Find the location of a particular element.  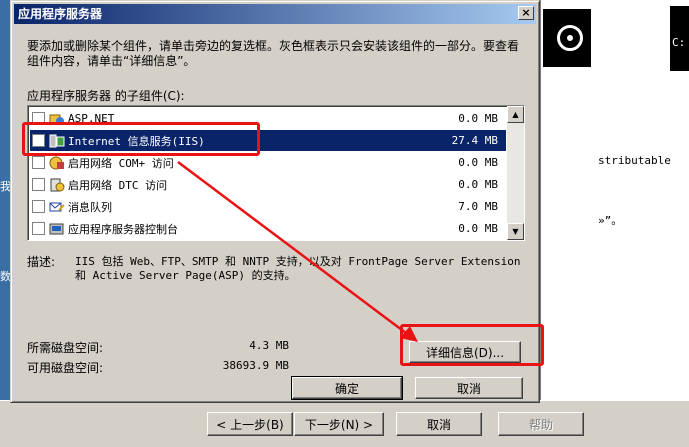

desktop-strip: 我 数 is located at coordinates (5, 223).